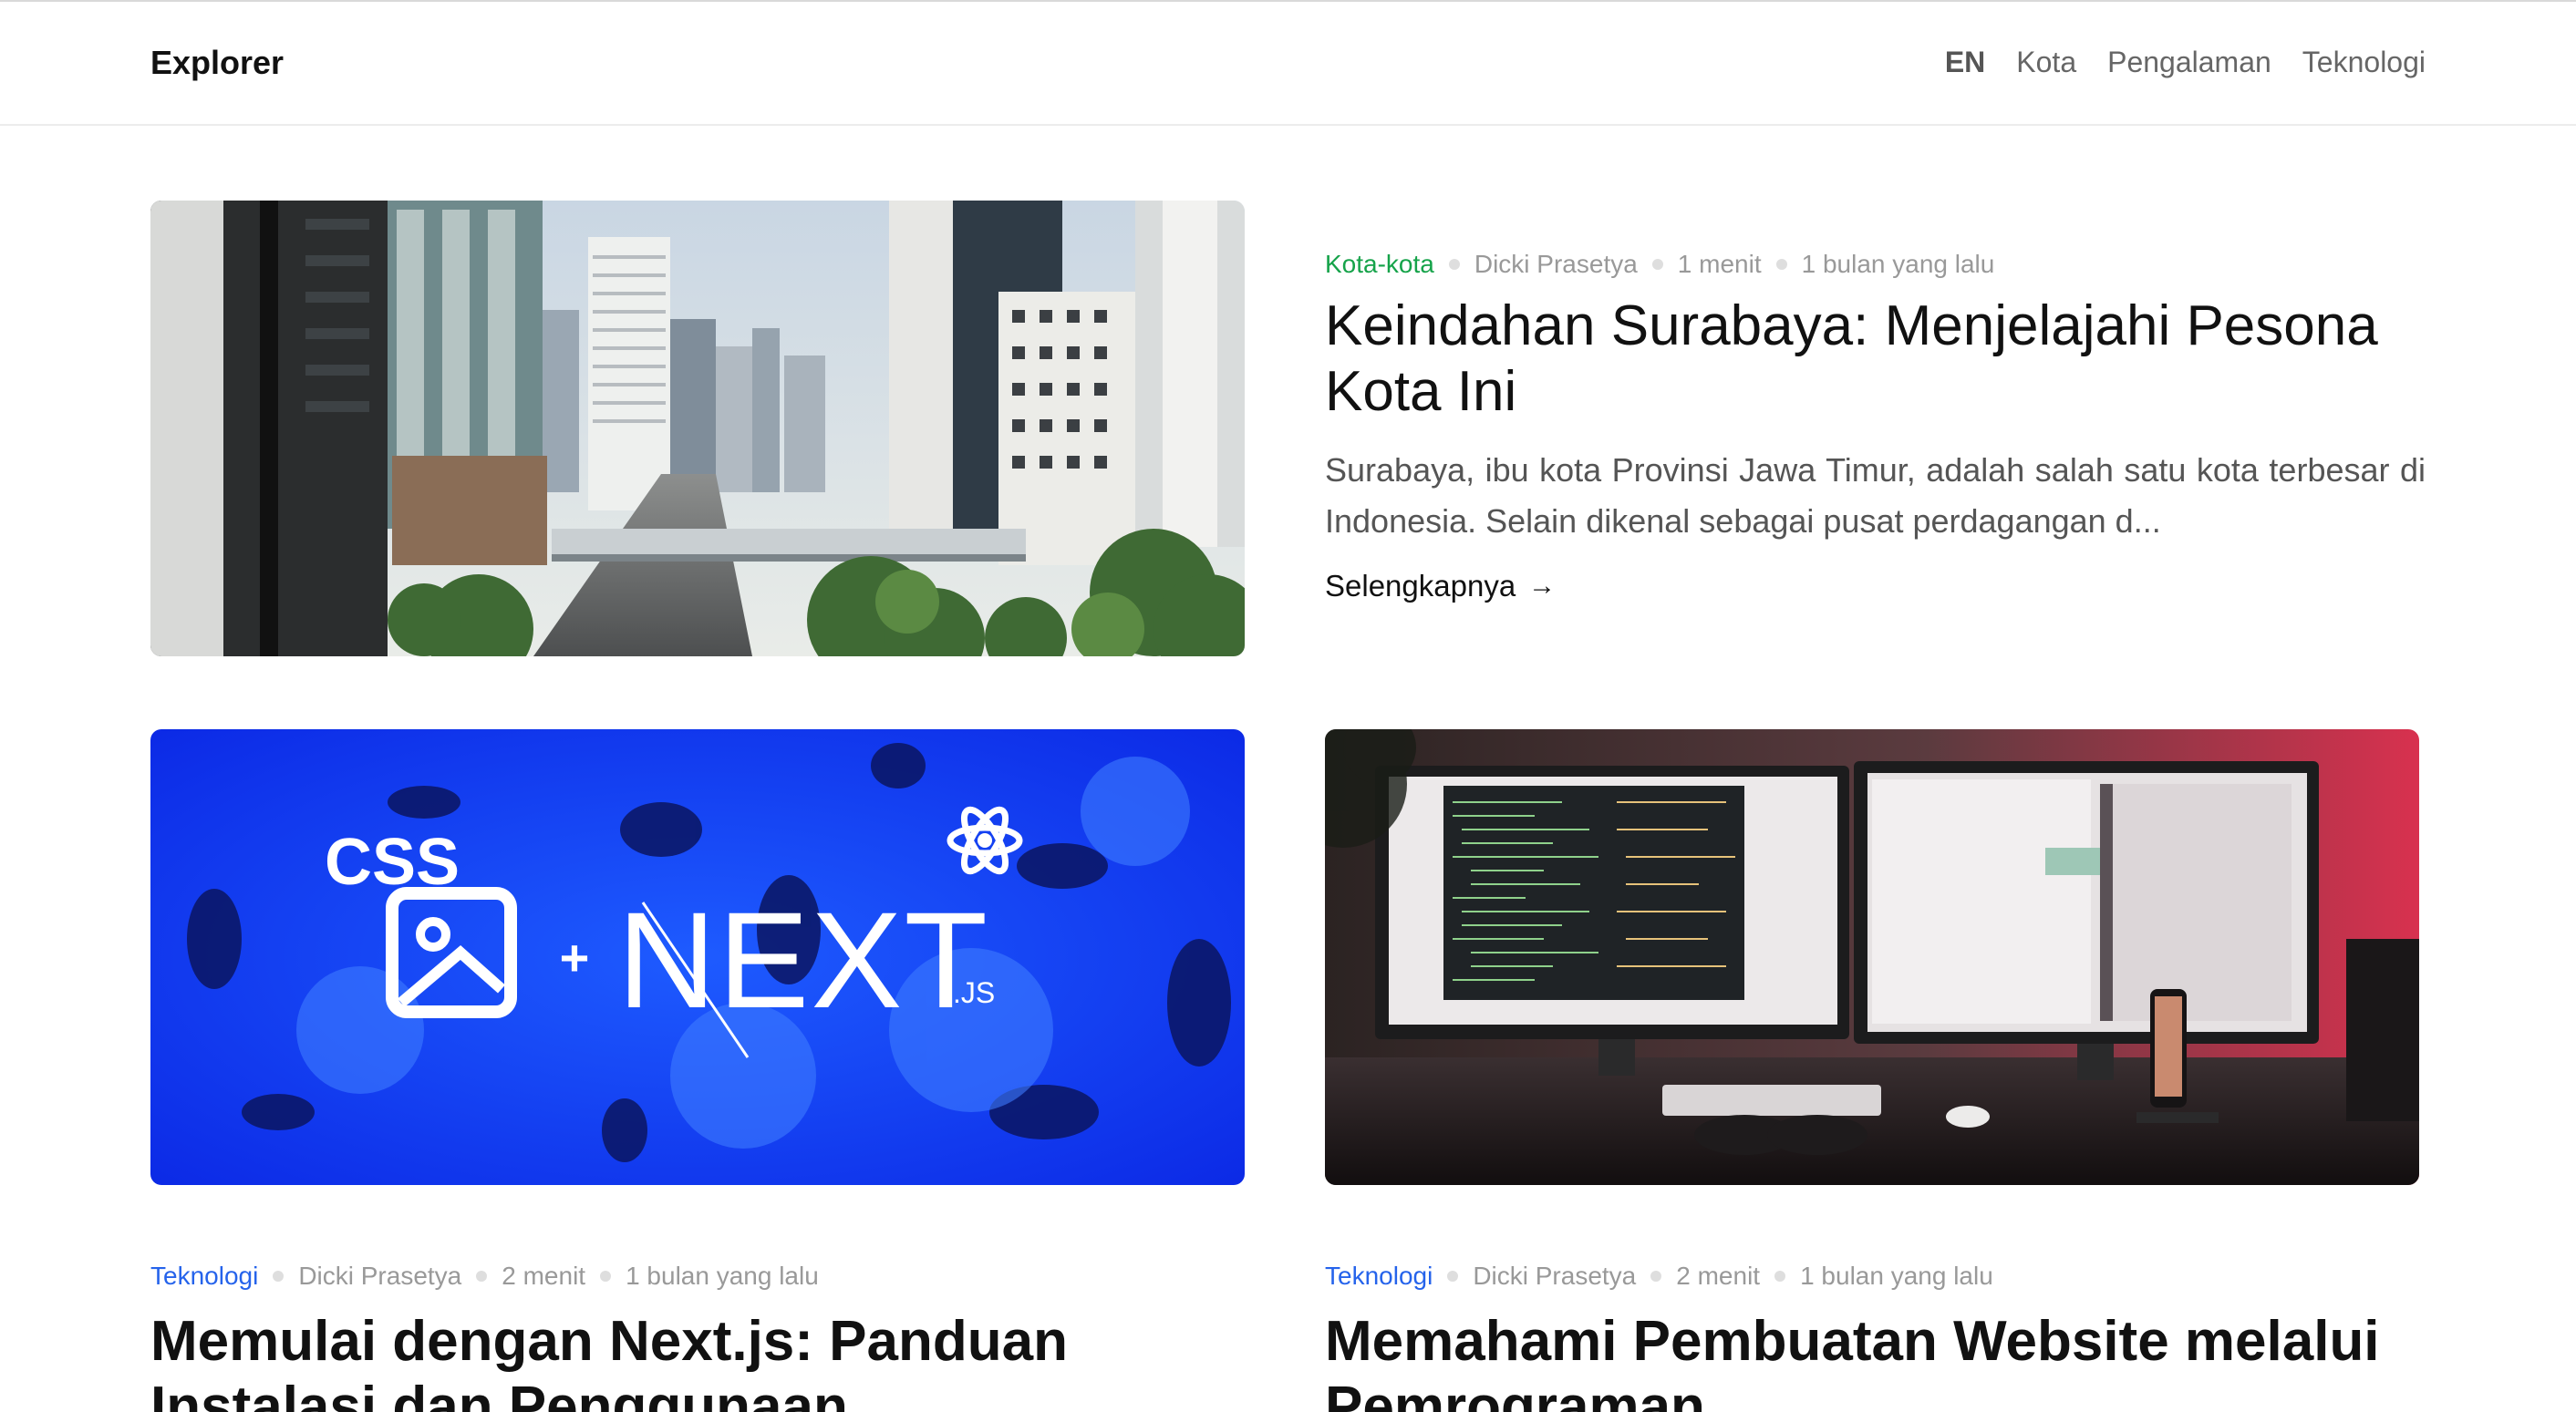 The width and height of the screenshot is (2576, 1412). I want to click on read-more-link: Selengkapnya →, so click(1440, 586).